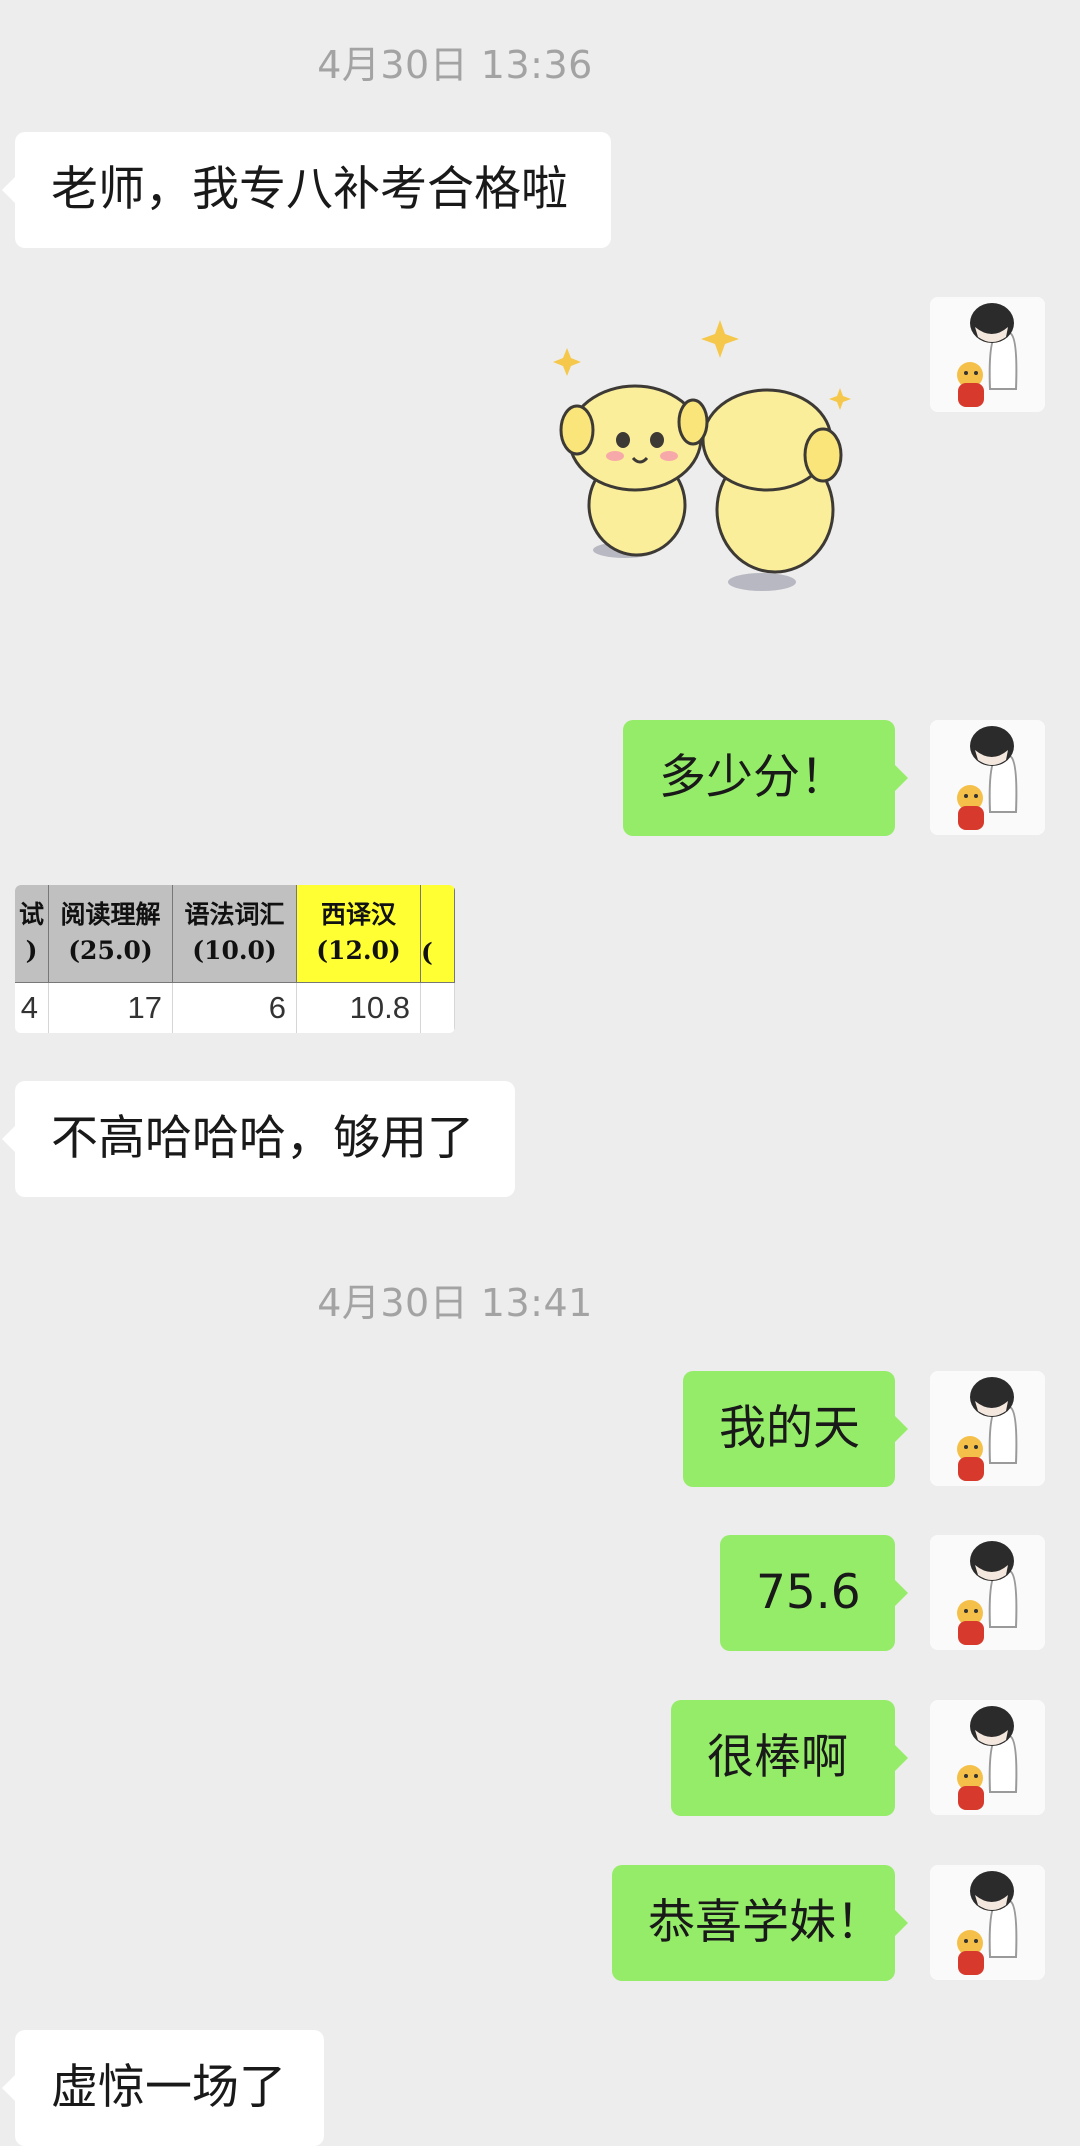 Image resolution: width=1080 pixels, height=2146 pixels. I want to click on message-text: 不高哈哈哈，够用了, so click(262, 1138).